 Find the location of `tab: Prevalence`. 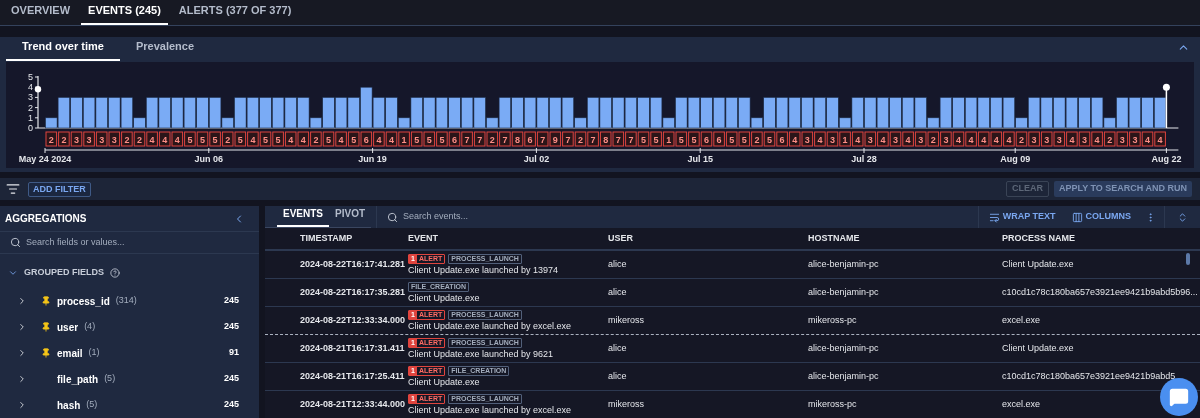

tab: Prevalence is located at coordinates (165, 49).